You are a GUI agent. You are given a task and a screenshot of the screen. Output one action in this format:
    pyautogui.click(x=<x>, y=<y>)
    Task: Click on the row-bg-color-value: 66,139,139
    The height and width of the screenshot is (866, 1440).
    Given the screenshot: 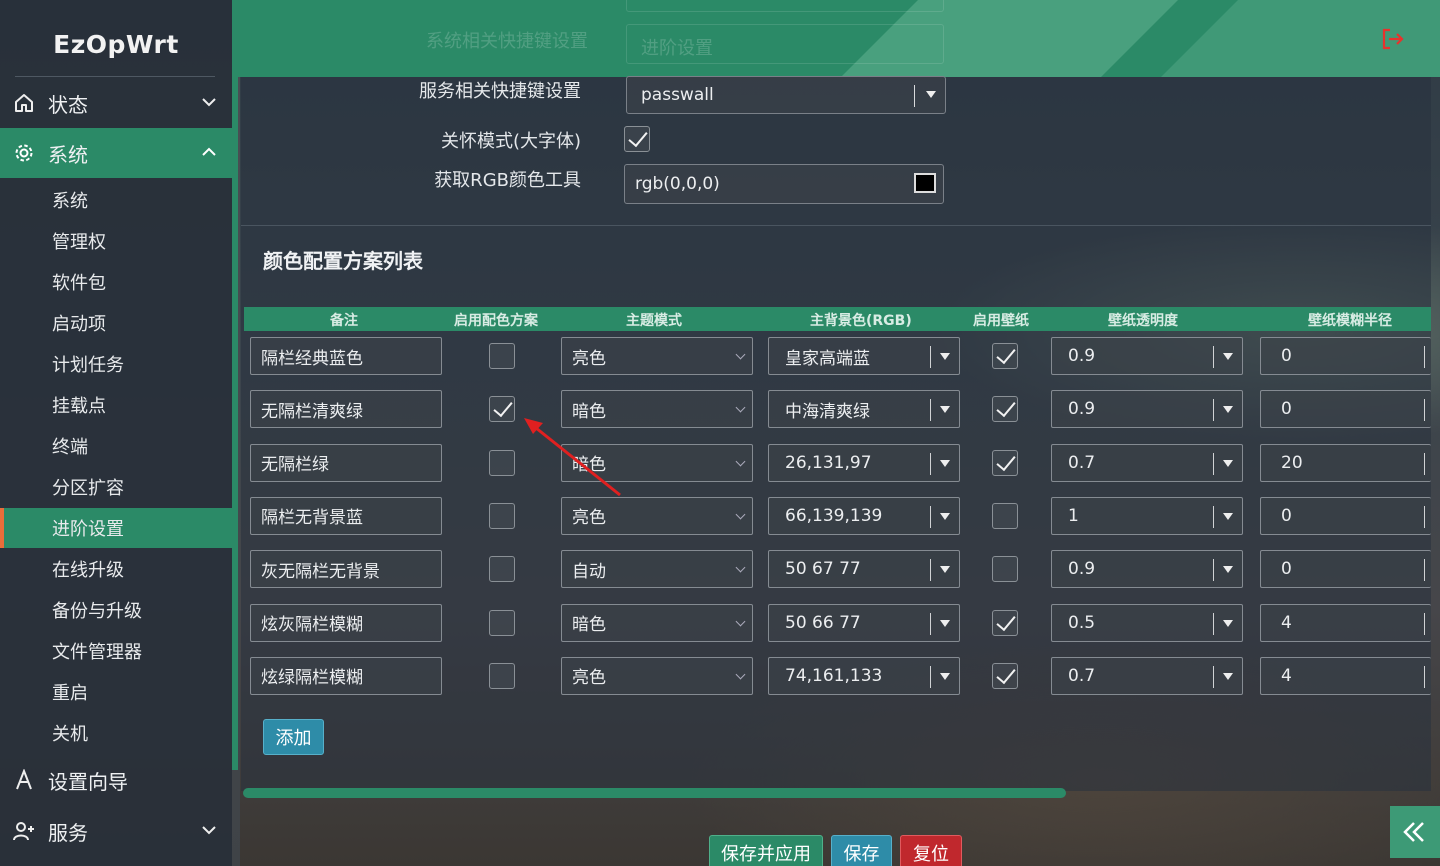 What is the action you would take?
    pyautogui.click(x=834, y=515)
    